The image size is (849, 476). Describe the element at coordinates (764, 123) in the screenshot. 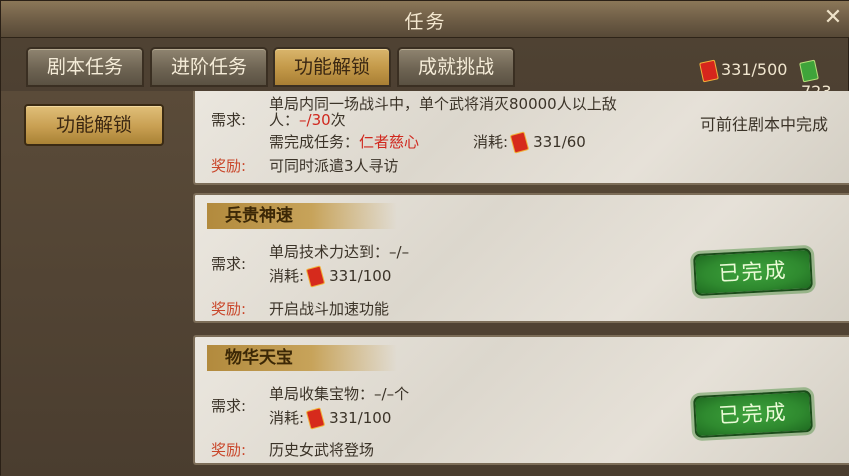

I see `go-to-script-status: 可前往剧本中完成` at that location.